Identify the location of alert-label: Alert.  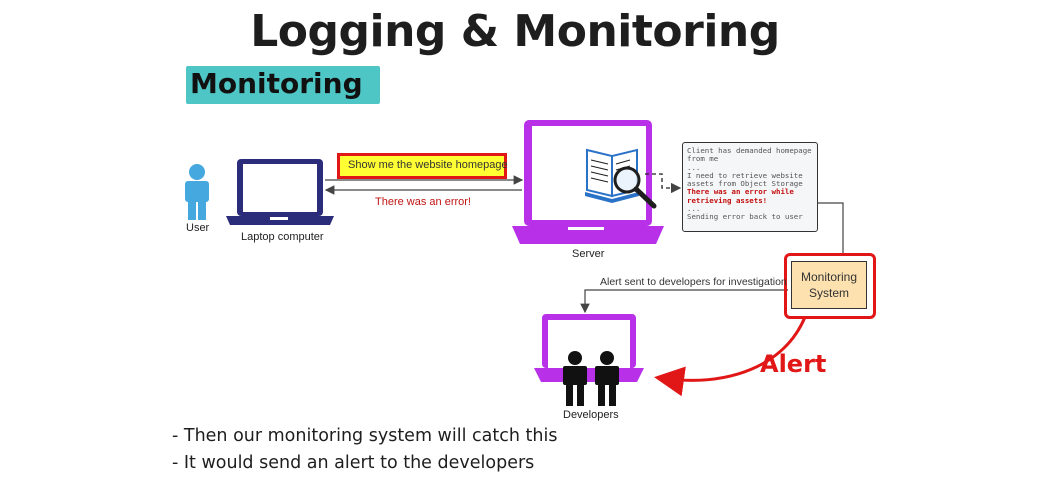
(793, 364).